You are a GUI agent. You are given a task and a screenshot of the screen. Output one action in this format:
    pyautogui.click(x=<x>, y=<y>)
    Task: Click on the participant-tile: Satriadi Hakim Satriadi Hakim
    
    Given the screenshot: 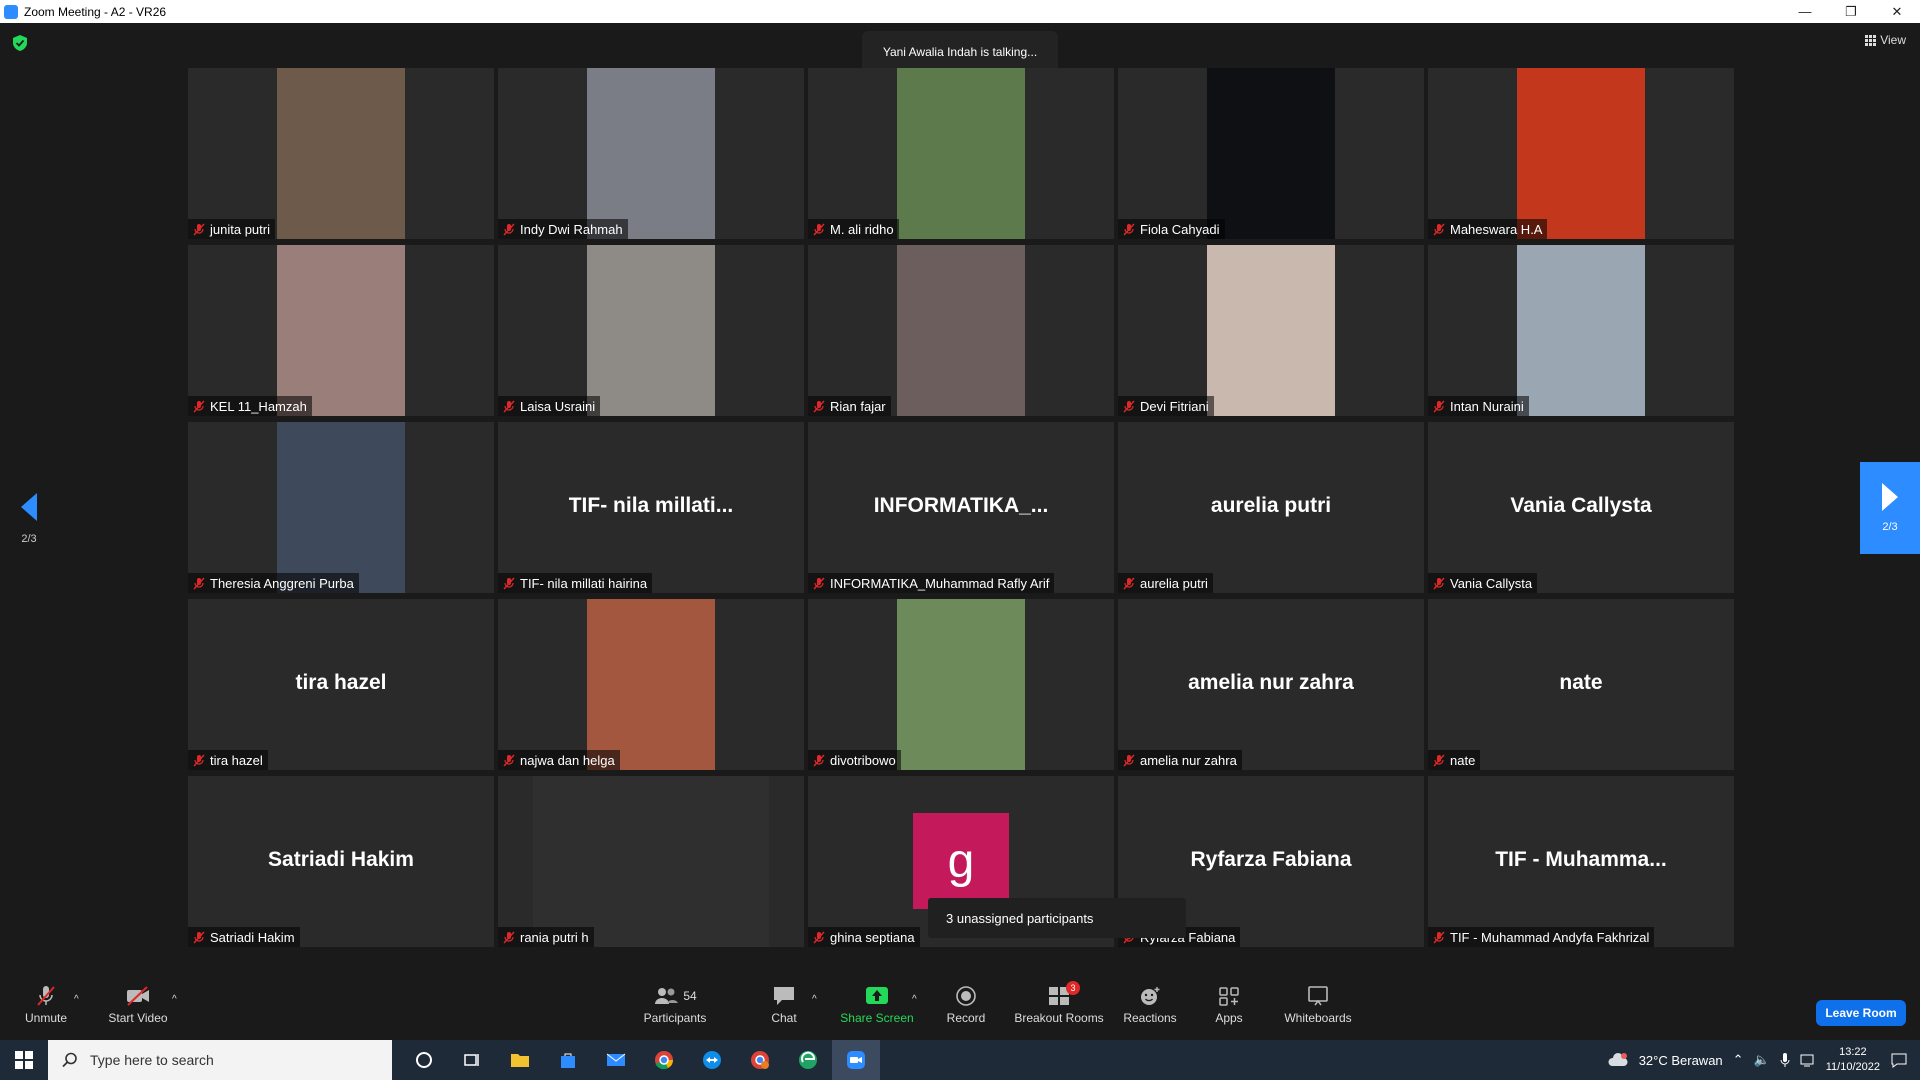 What is the action you would take?
    pyautogui.click(x=341, y=861)
    